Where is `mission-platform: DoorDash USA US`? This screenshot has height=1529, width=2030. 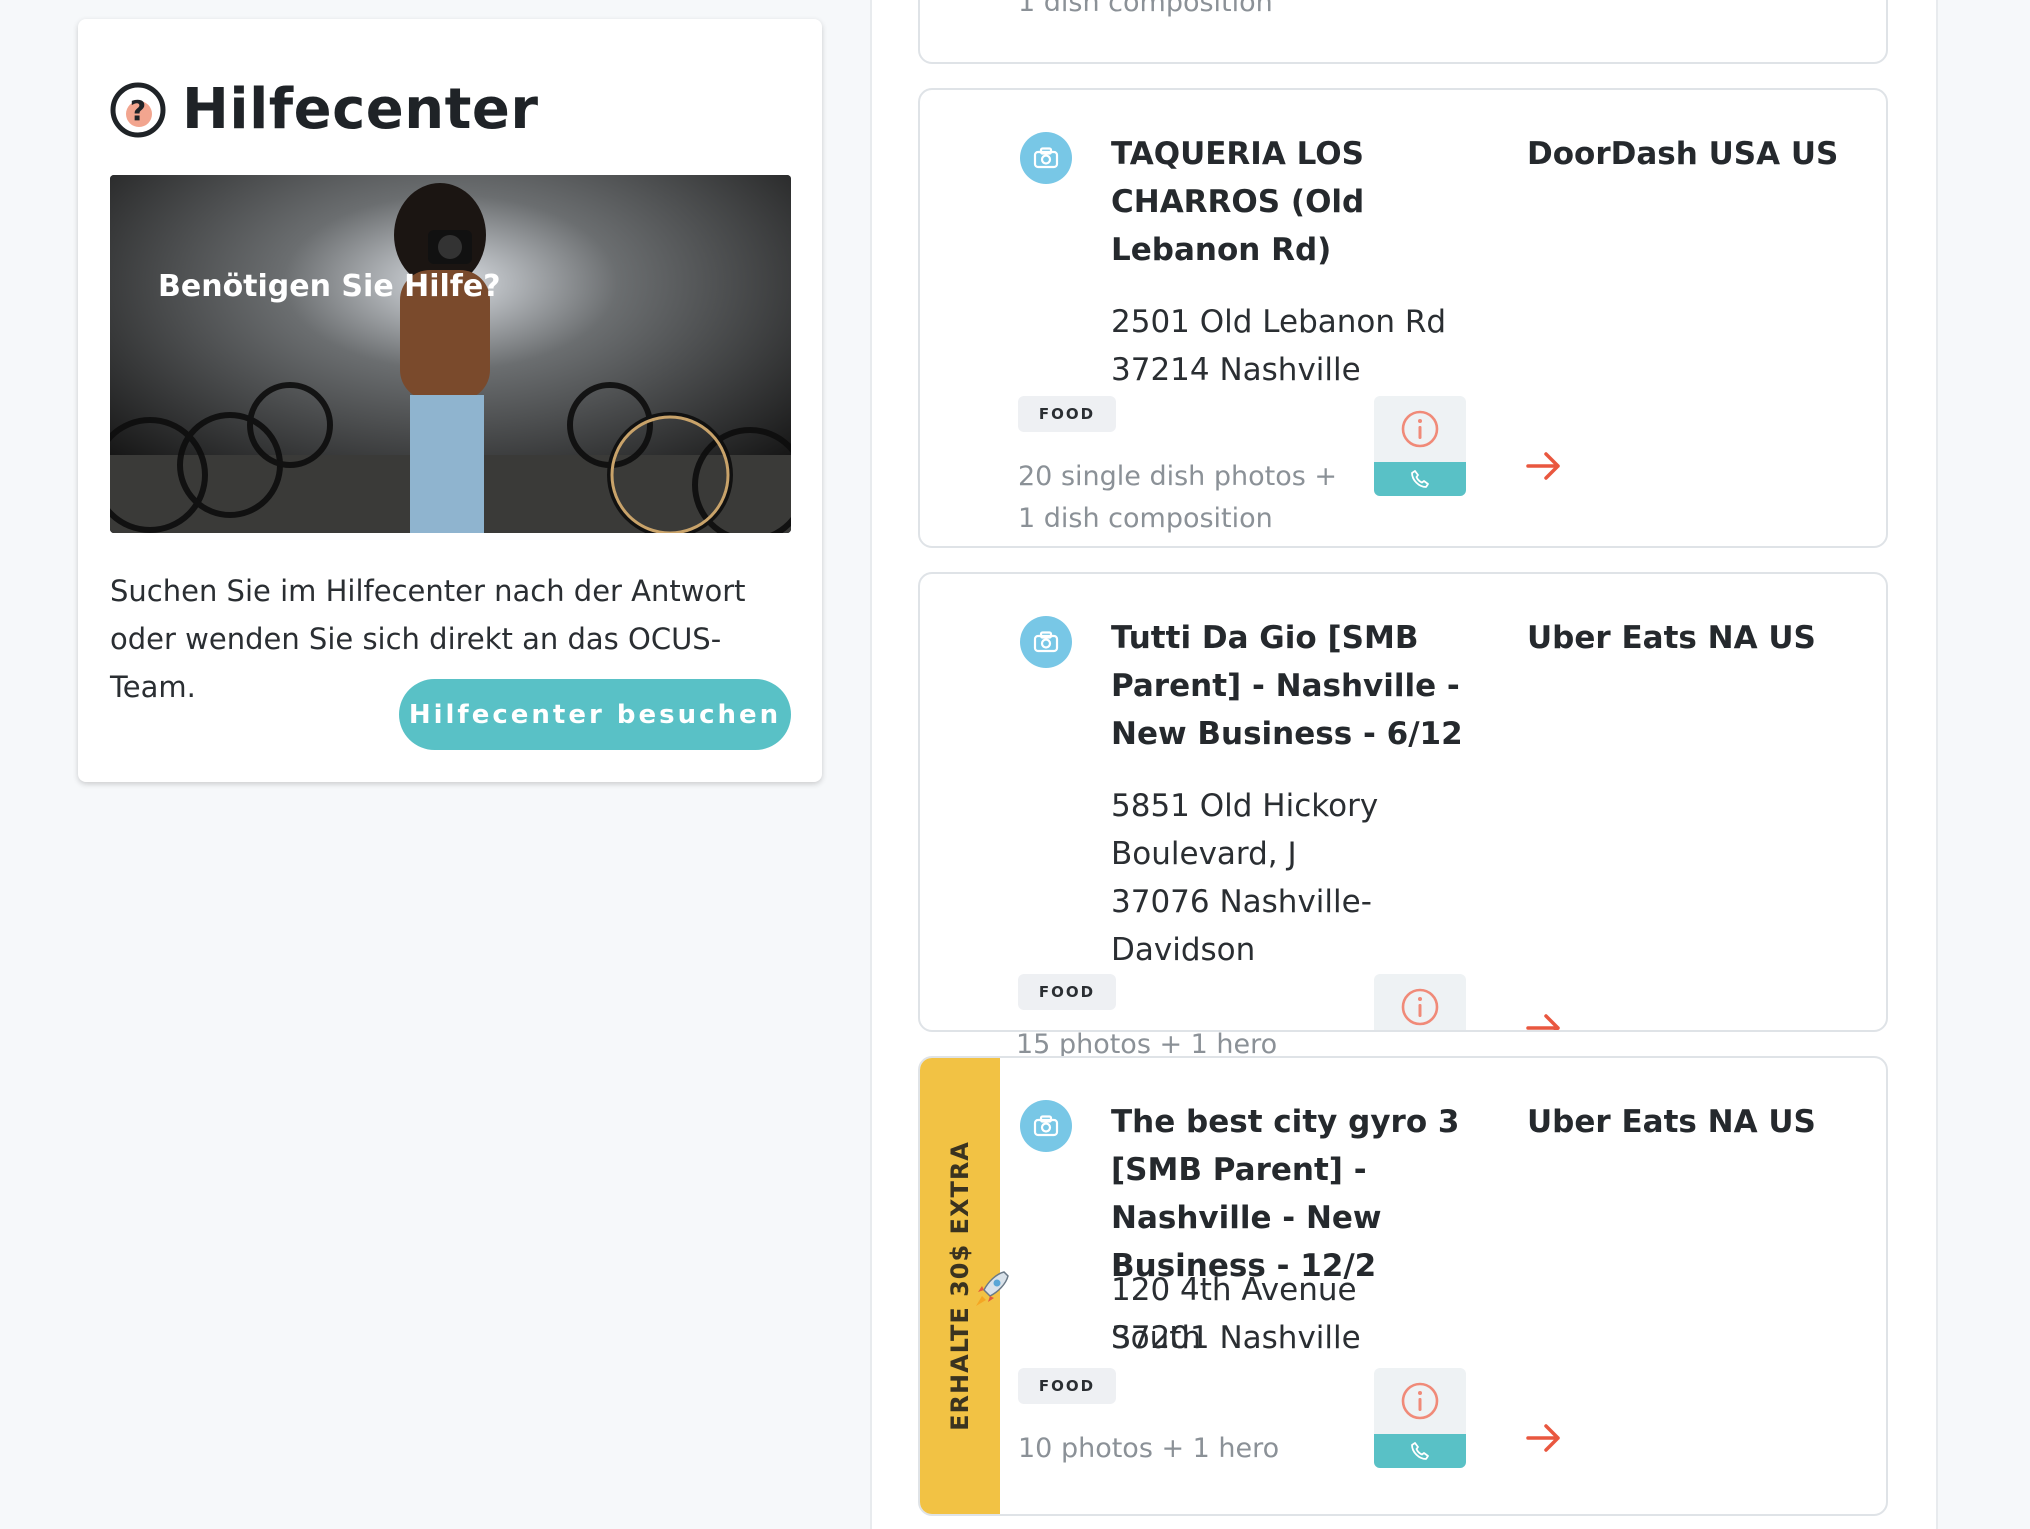 mission-platform: DoorDash USA US is located at coordinates (1683, 154).